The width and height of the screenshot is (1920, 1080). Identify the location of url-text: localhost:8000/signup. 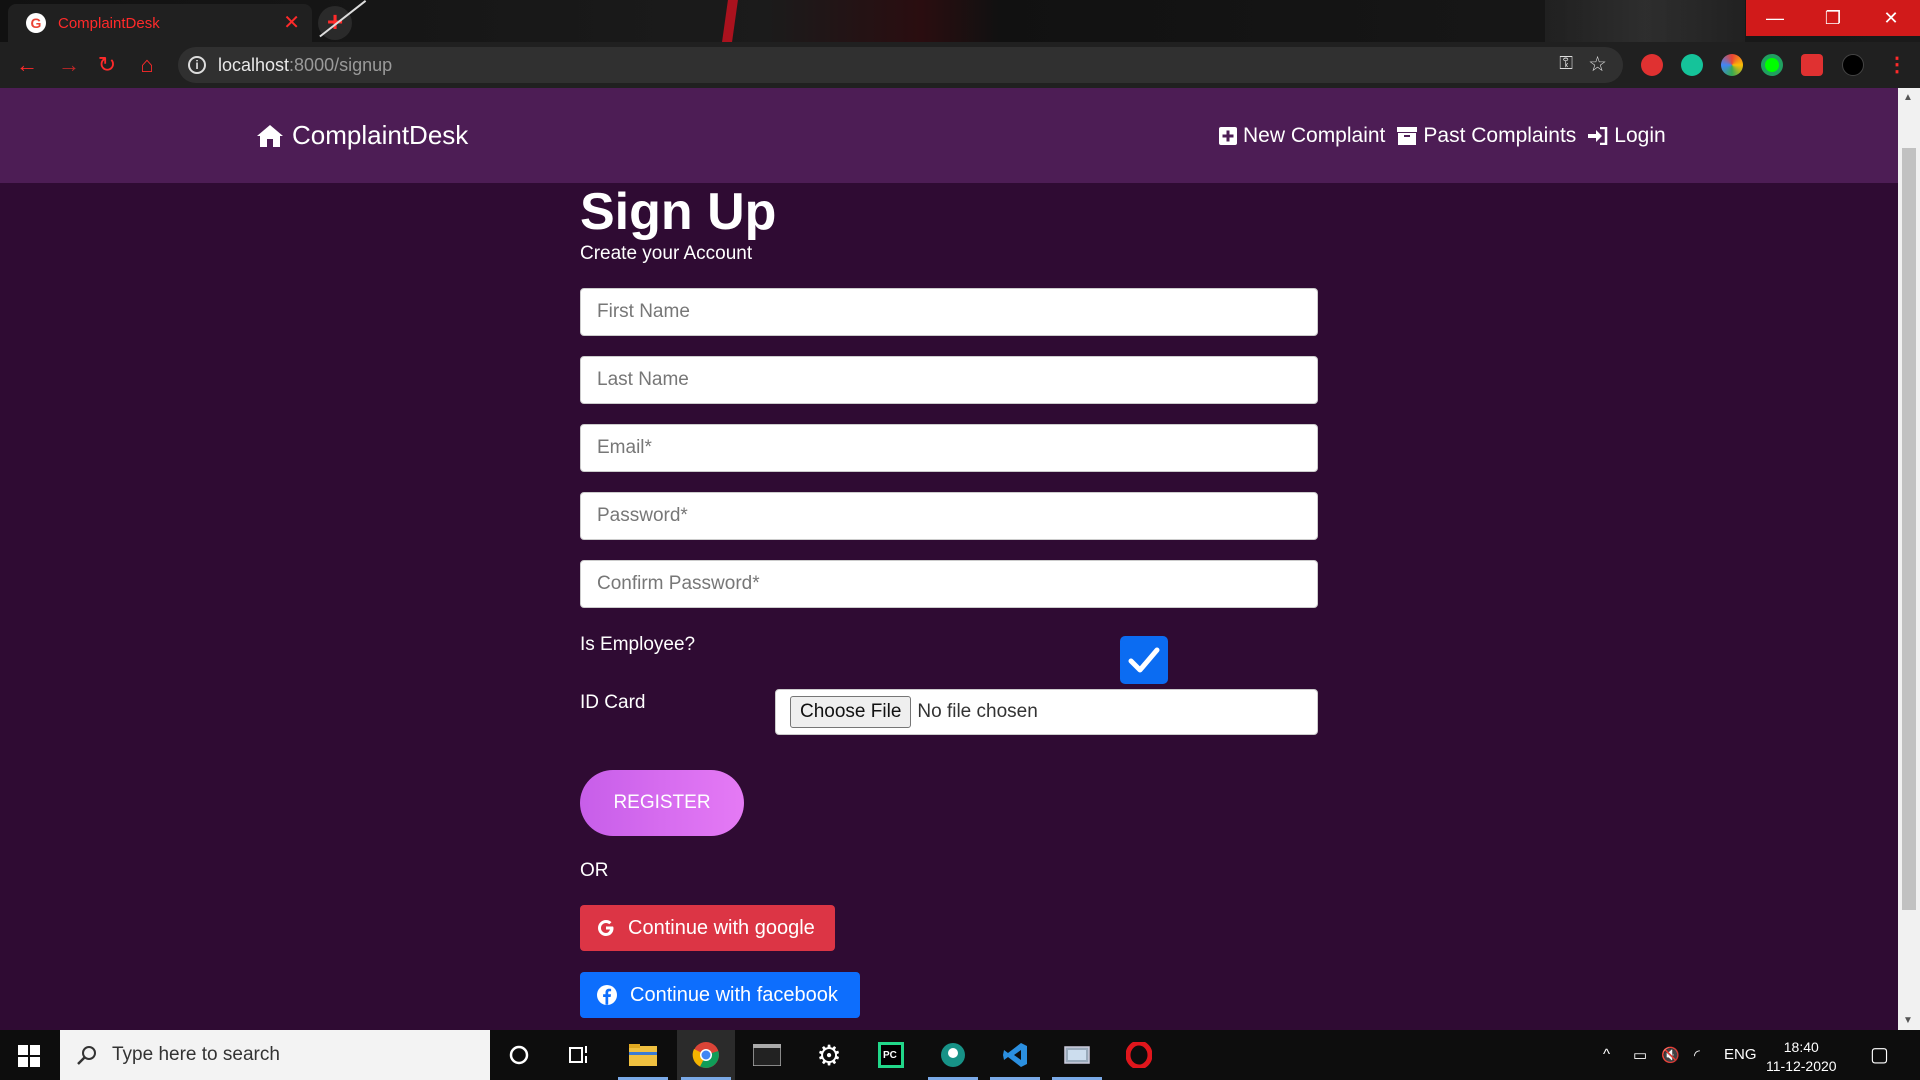
(305, 65).